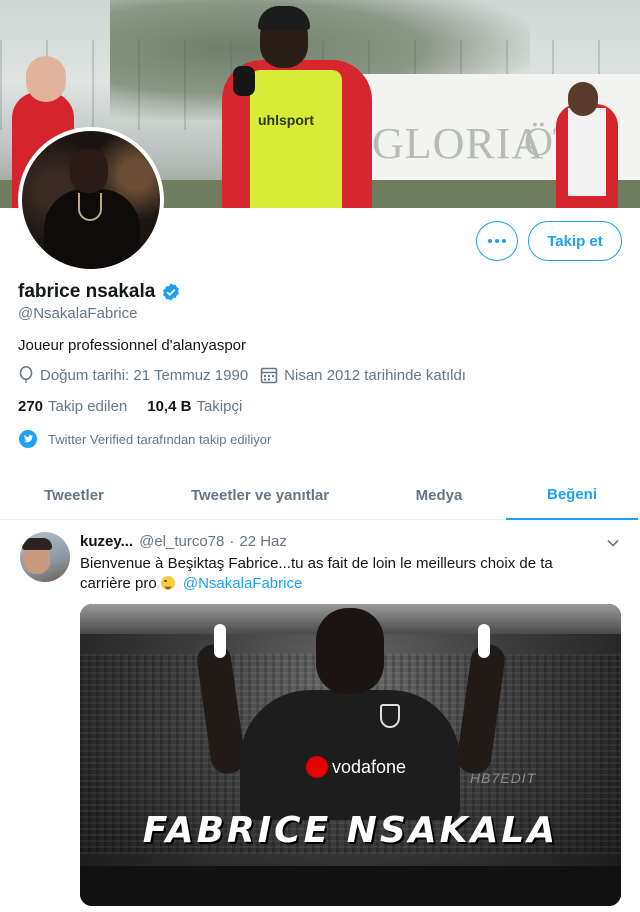 Image resolution: width=640 pixels, height=912 pixels. What do you see at coordinates (194, 406) in the screenshot?
I see `followers-link: 10,4 B Takipçi` at bounding box center [194, 406].